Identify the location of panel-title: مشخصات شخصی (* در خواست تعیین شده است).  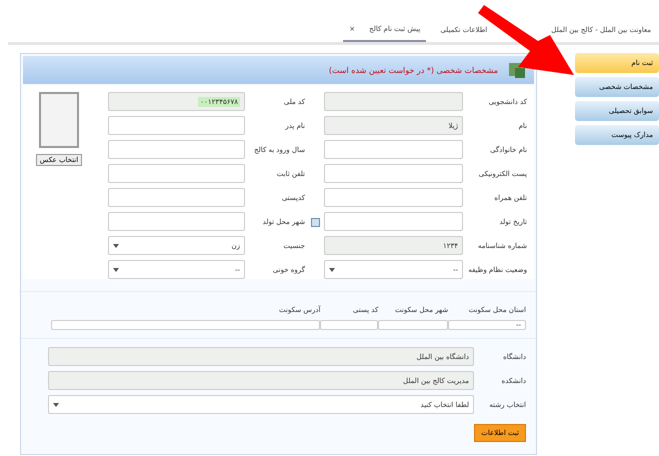
(413, 70).